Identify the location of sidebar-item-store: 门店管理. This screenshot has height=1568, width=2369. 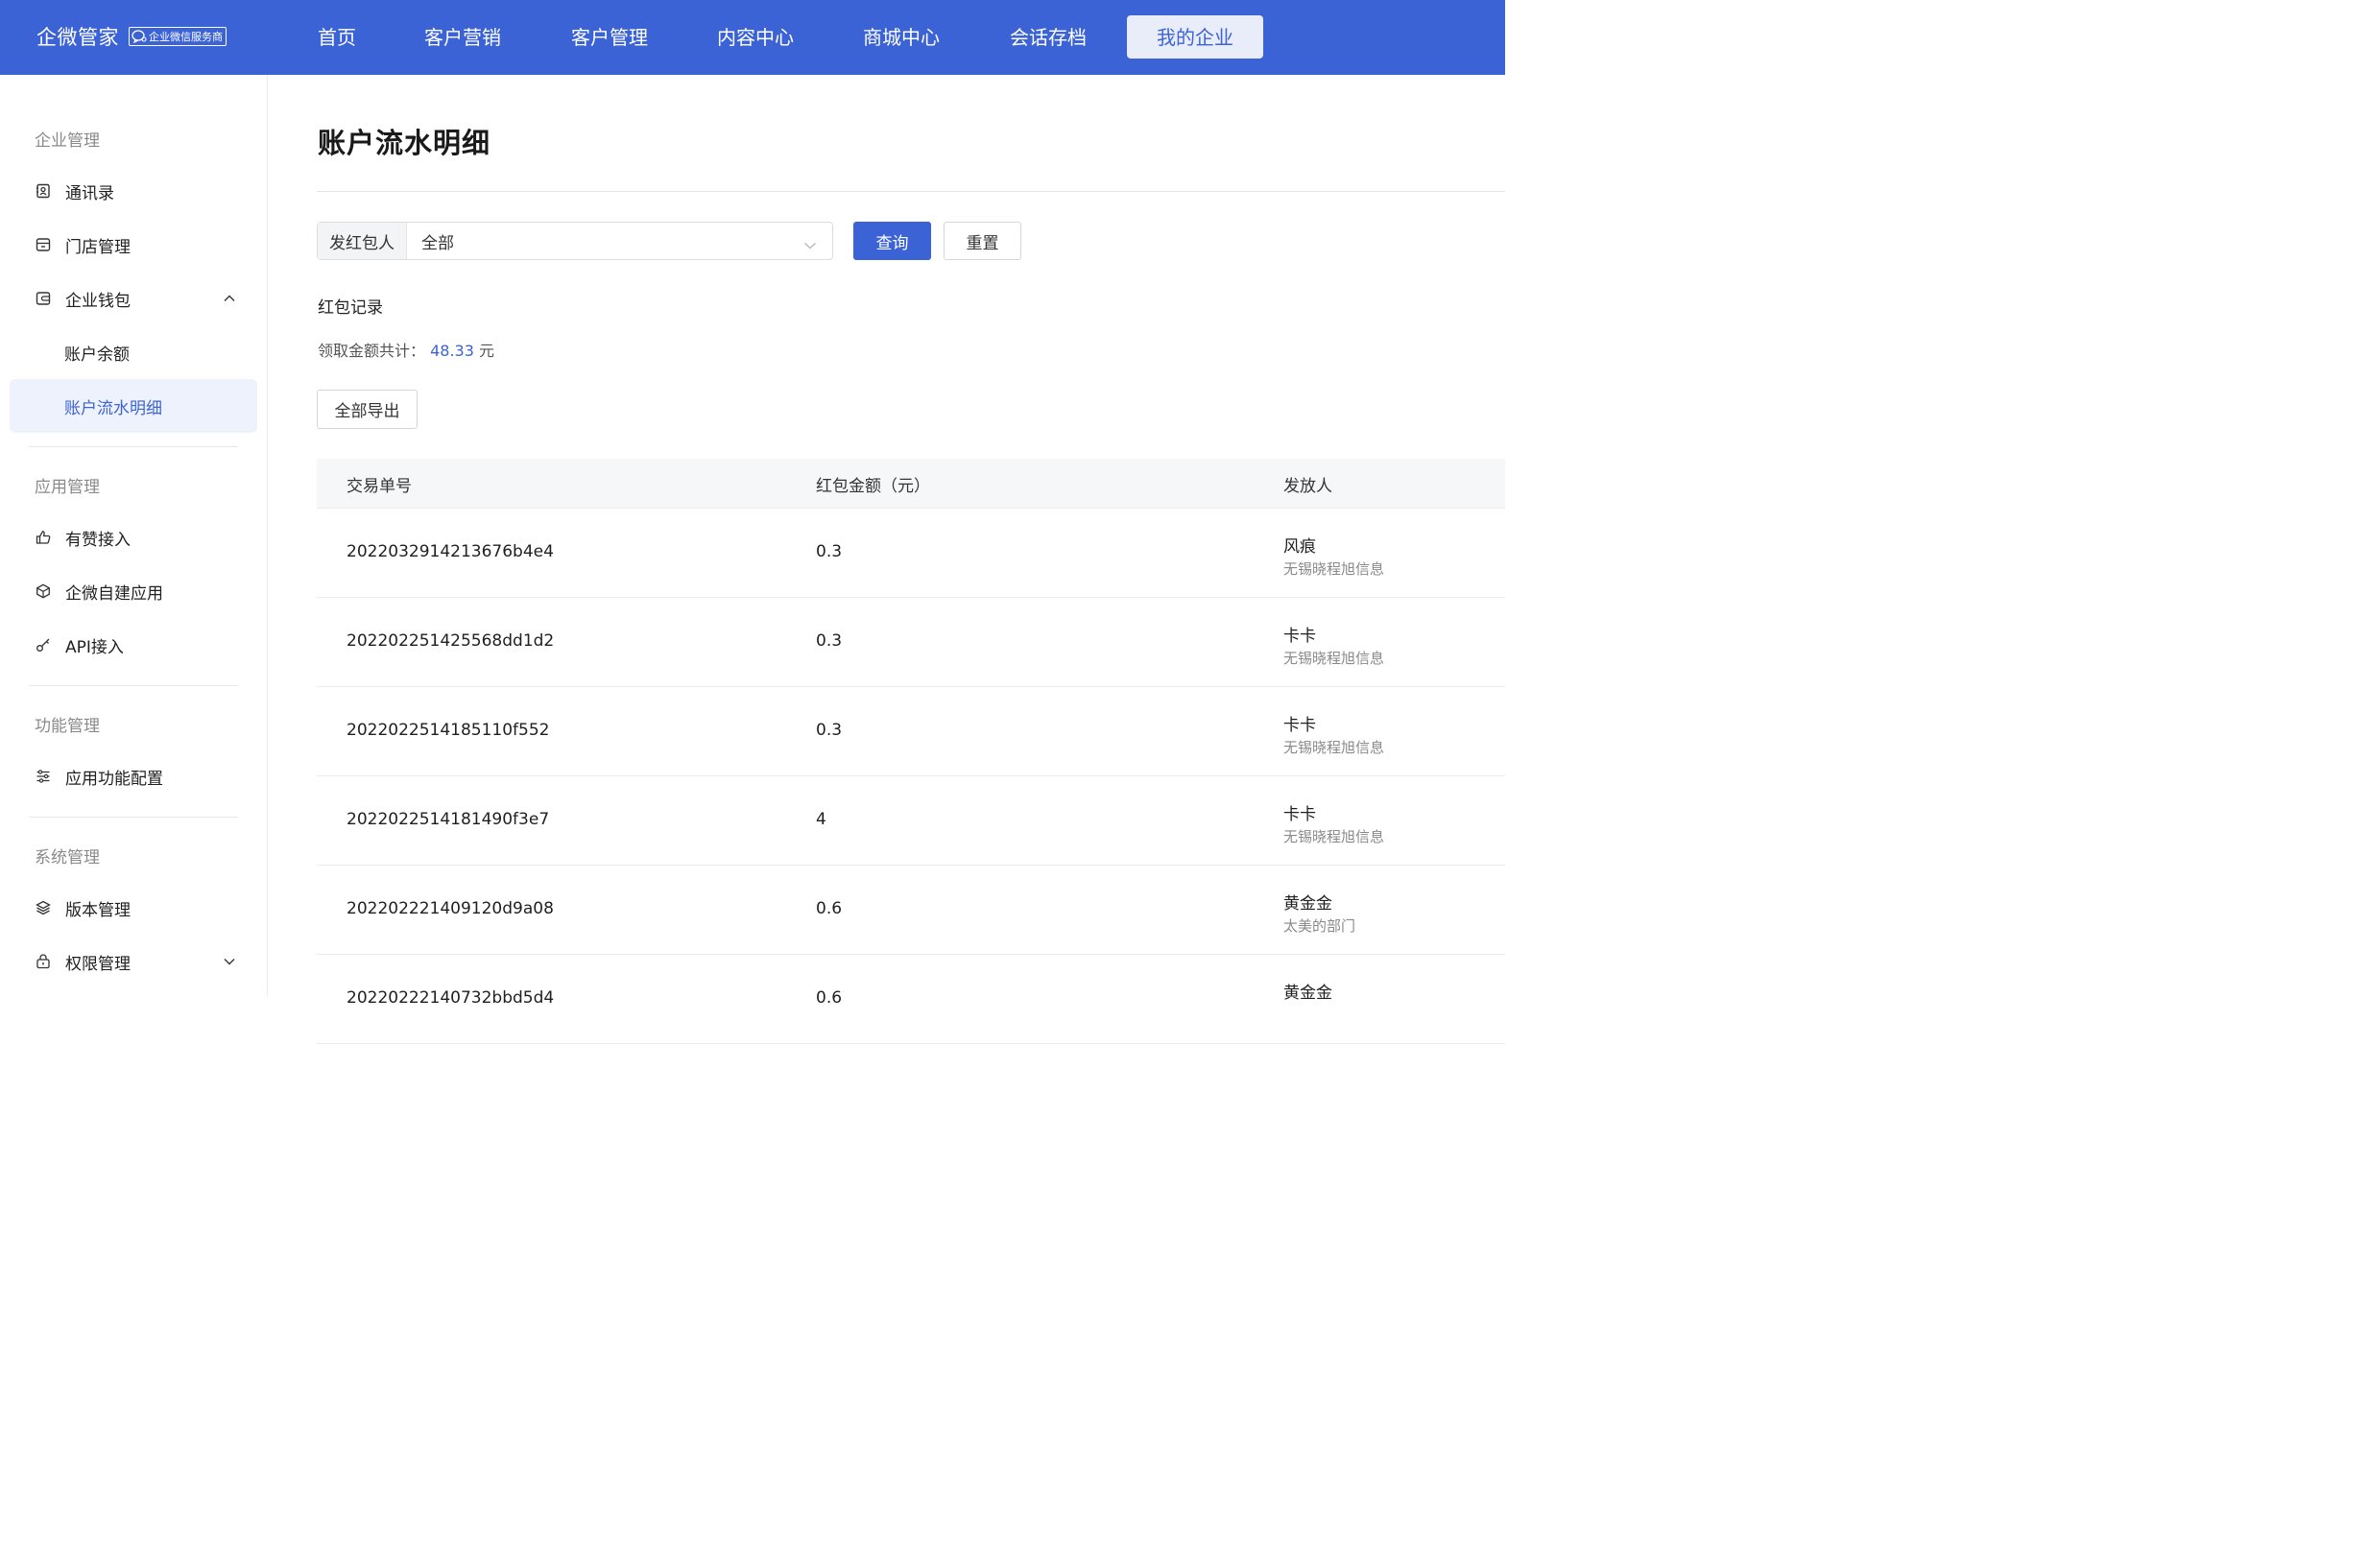
(133, 245).